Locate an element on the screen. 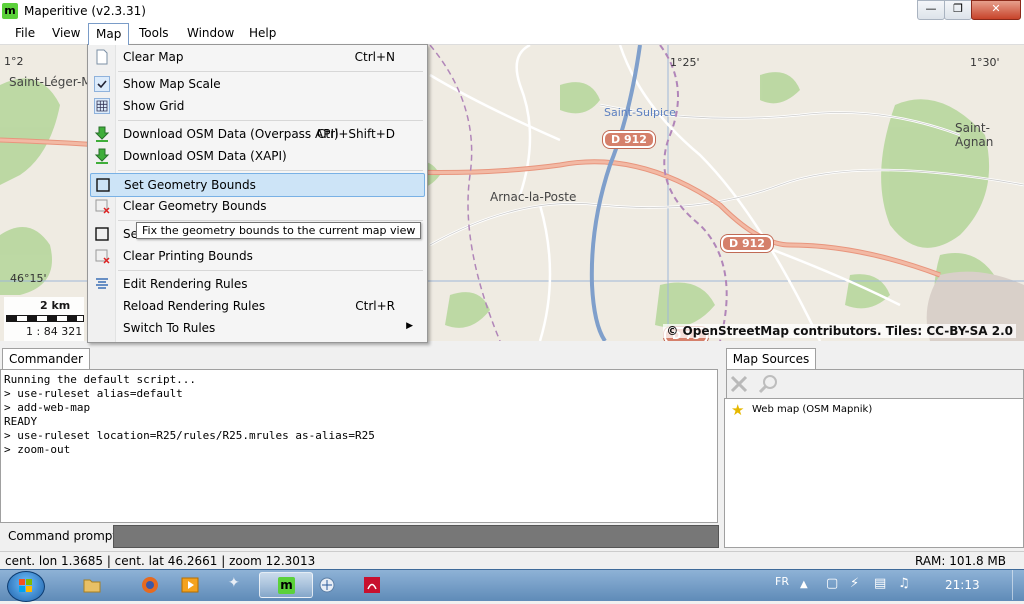 This screenshot has width=1024, height=604. scale-ratio: 1 : 84 321 is located at coordinates (54, 331).